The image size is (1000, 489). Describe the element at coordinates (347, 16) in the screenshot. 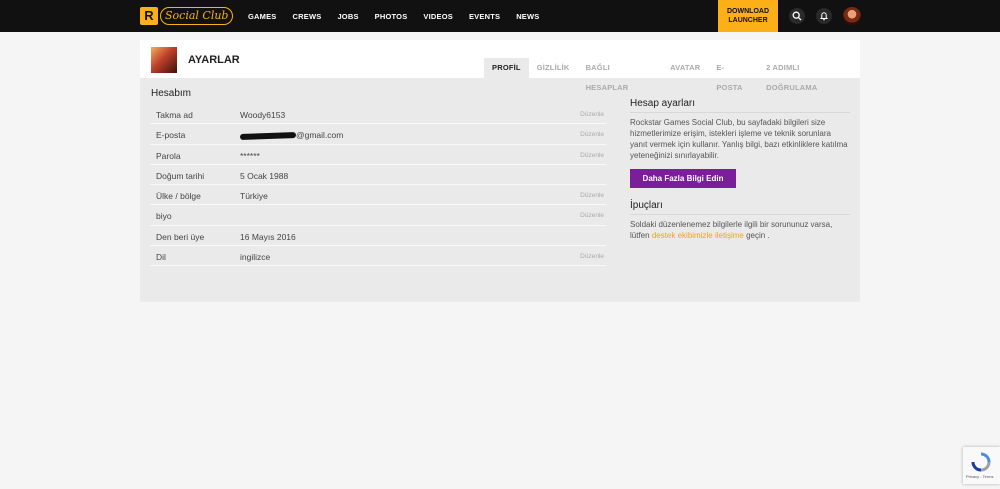

I see `nav-jobs: JOBS` at that location.